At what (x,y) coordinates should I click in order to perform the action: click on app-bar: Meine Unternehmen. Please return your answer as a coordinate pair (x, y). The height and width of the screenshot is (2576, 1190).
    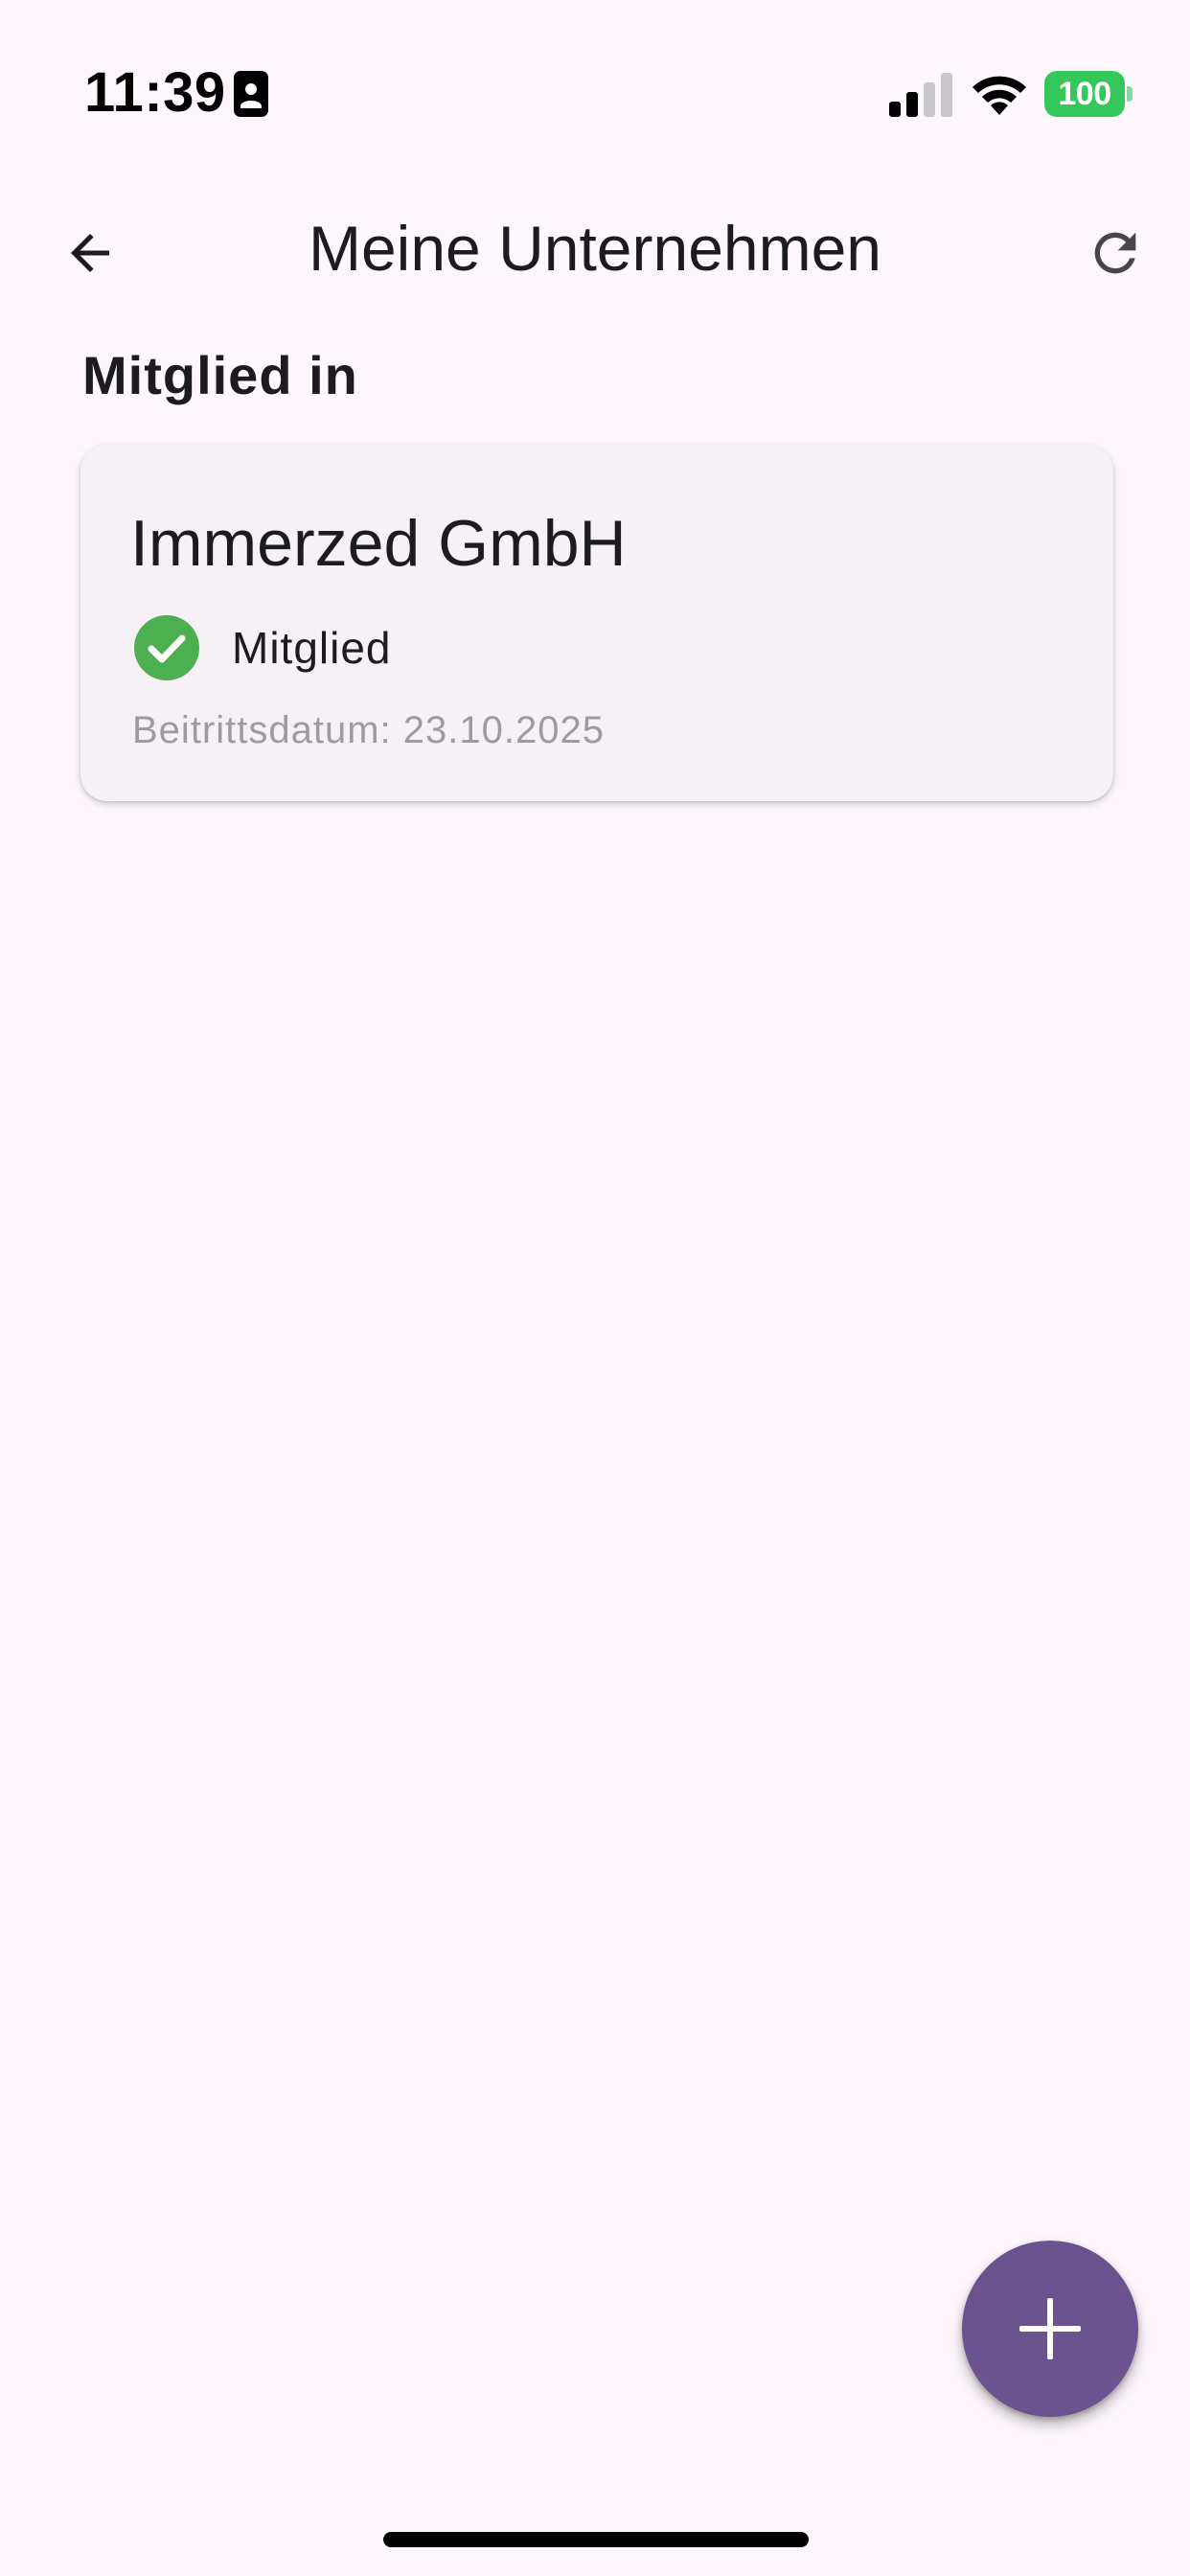
    Looking at the image, I should click on (595, 249).